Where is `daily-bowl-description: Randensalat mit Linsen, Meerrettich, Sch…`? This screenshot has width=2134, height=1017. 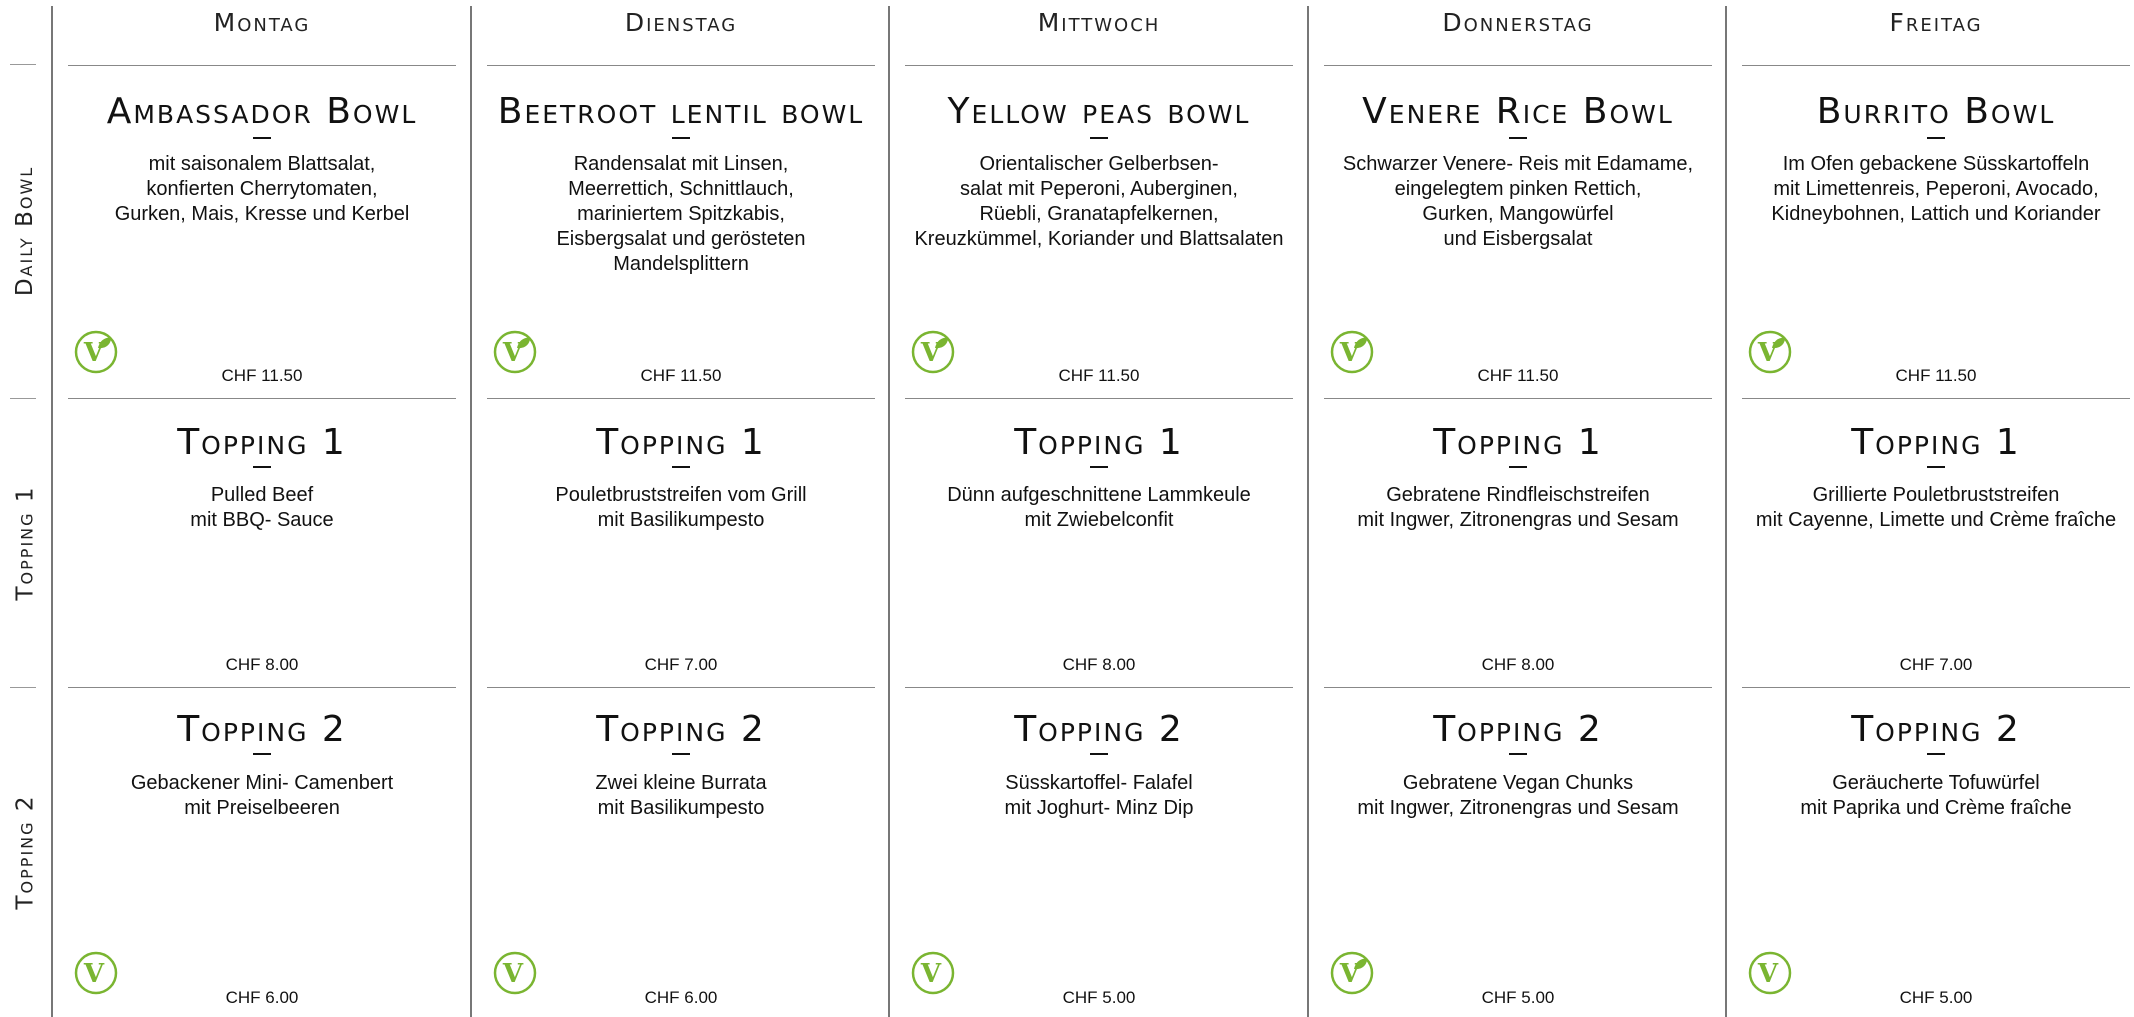 daily-bowl-description: Randensalat mit Linsen, Meerrettich, Sch… is located at coordinates (681, 214).